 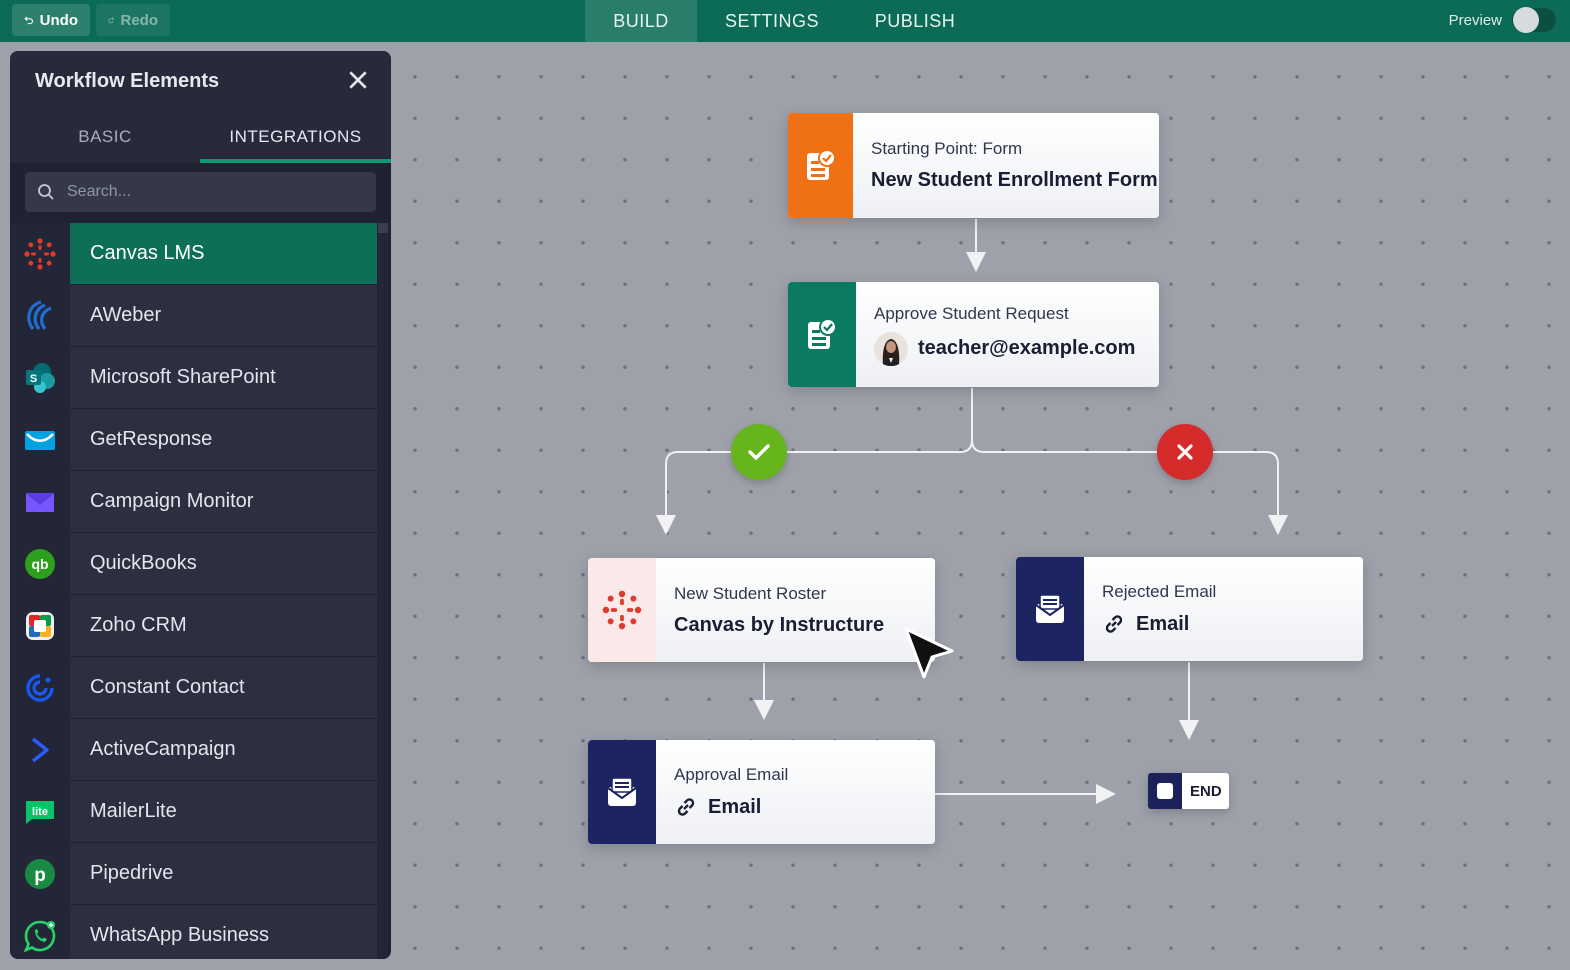 I want to click on top-toolbar: Undo Redo BUILD SETTINGS PUBLISH Preview, so click(x=785, y=21).